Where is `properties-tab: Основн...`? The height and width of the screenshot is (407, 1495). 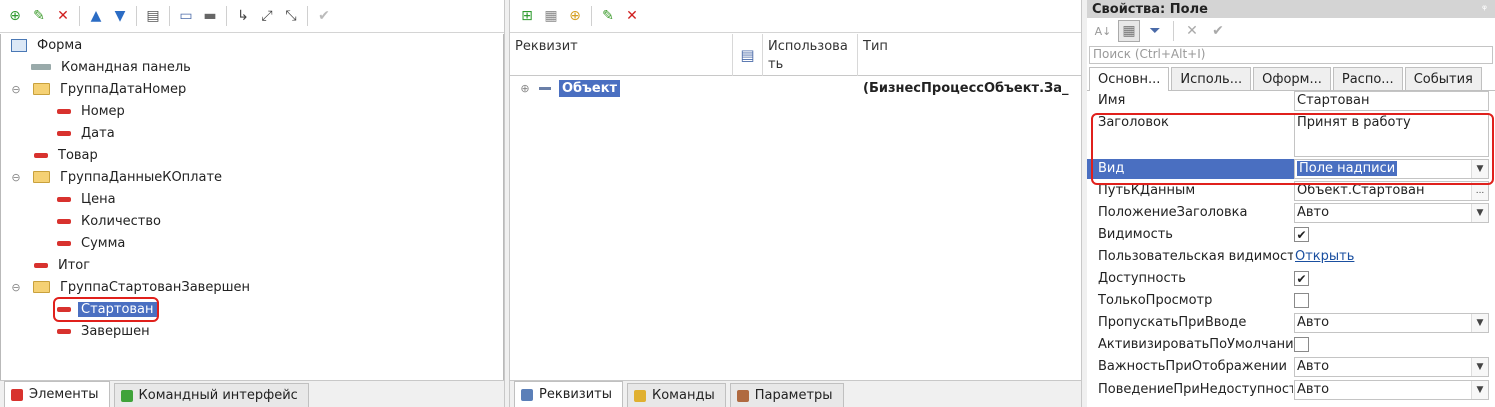
properties-tab: Основн... is located at coordinates (1129, 79).